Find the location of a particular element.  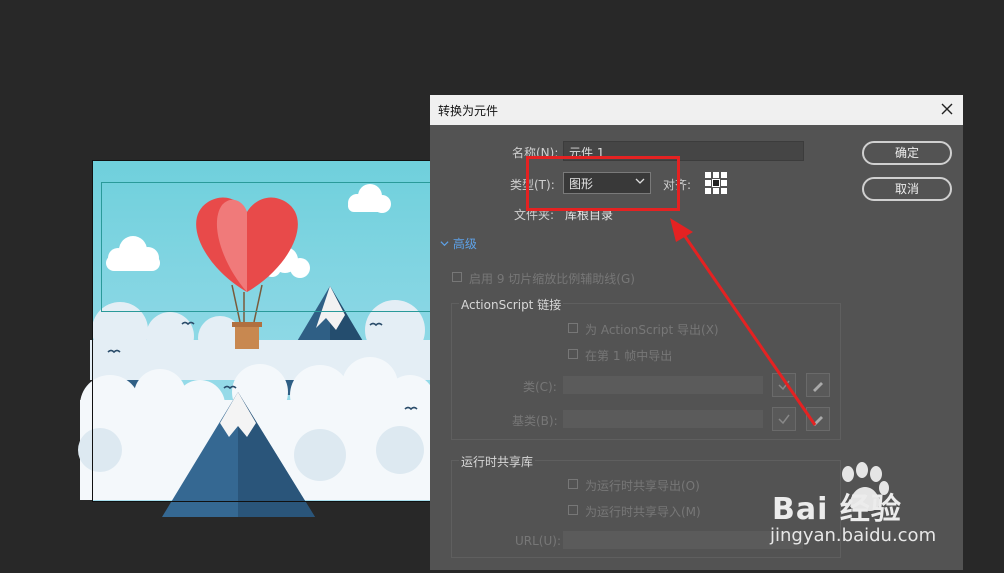

watermark-url: jingyan.baidu.com is located at coordinates (853, 535).